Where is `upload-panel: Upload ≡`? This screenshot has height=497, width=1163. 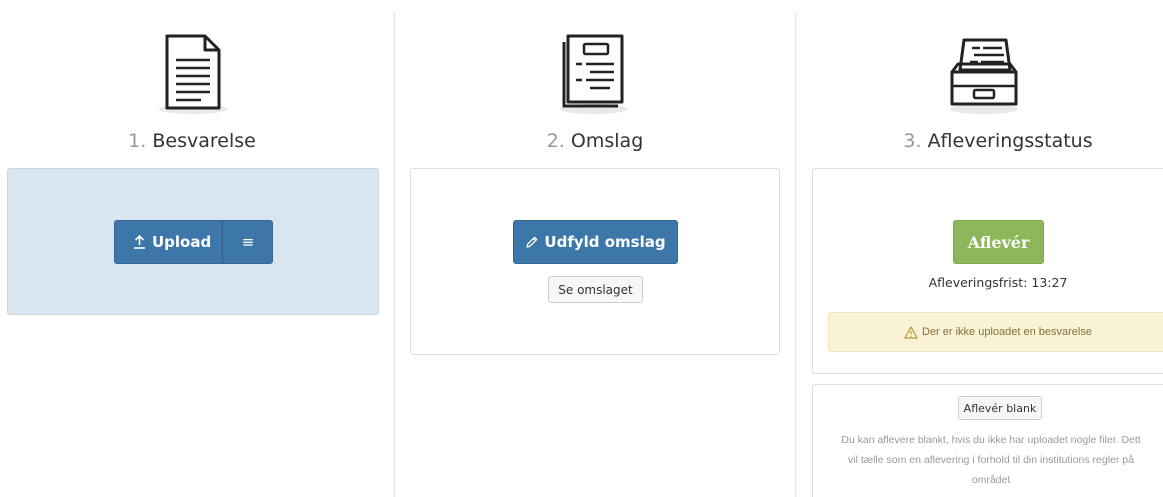 upload-panel: Upload ≡ is located at coordinates (193, 241).